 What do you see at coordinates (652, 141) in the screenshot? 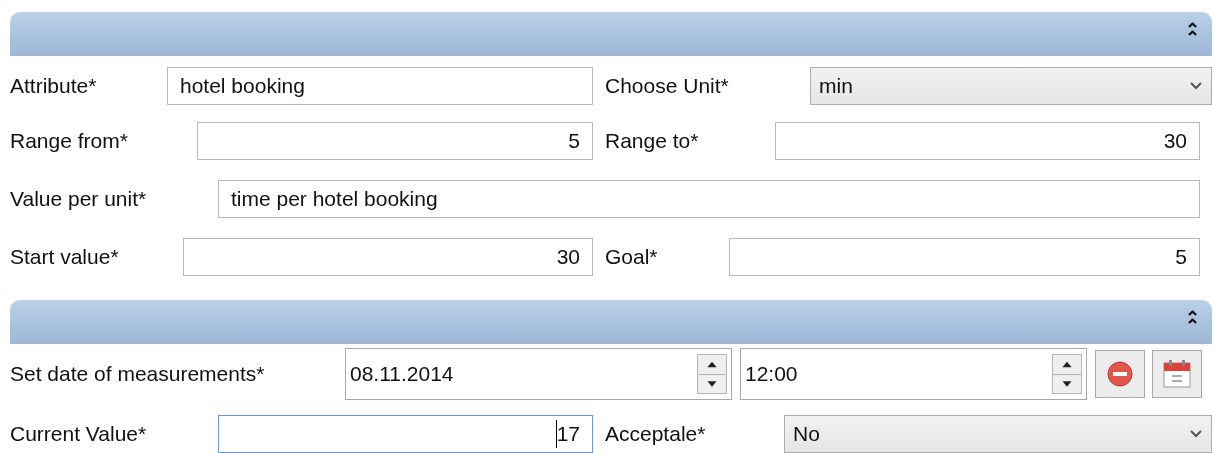
I see `field-label: Range to*` at bounding box center [652, 141].